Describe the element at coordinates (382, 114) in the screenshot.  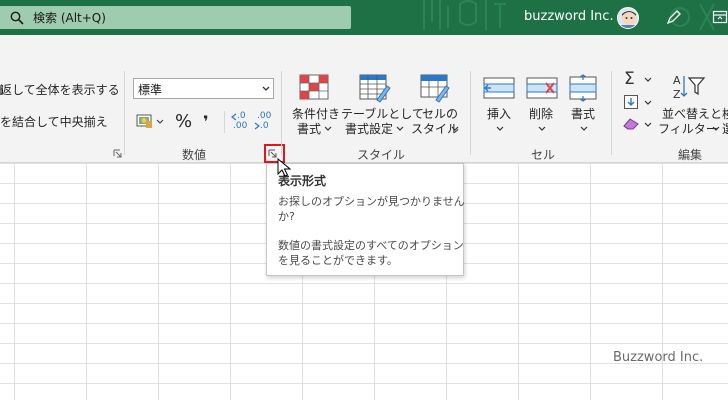
I see `format-as-table-label: テーブルとして` at that location.